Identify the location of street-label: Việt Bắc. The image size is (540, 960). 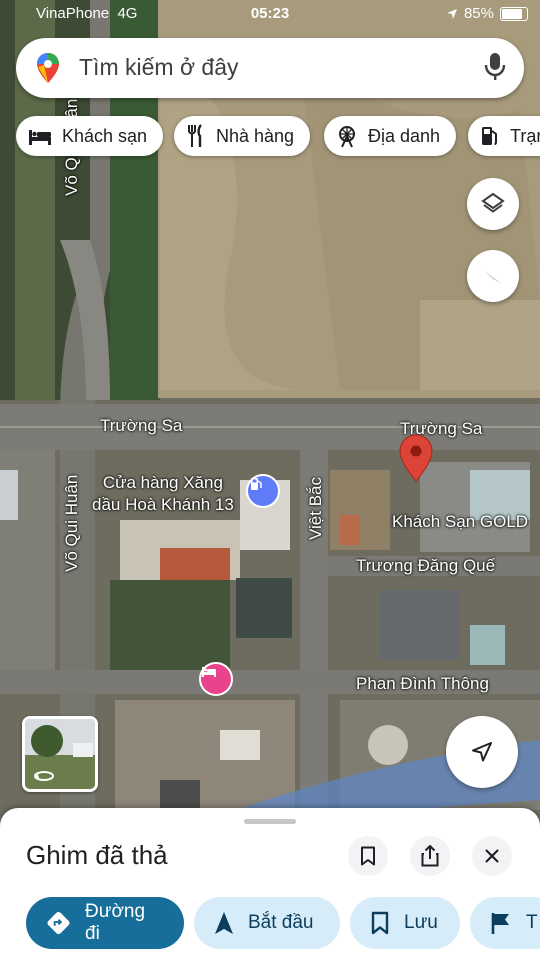
(315, 508).